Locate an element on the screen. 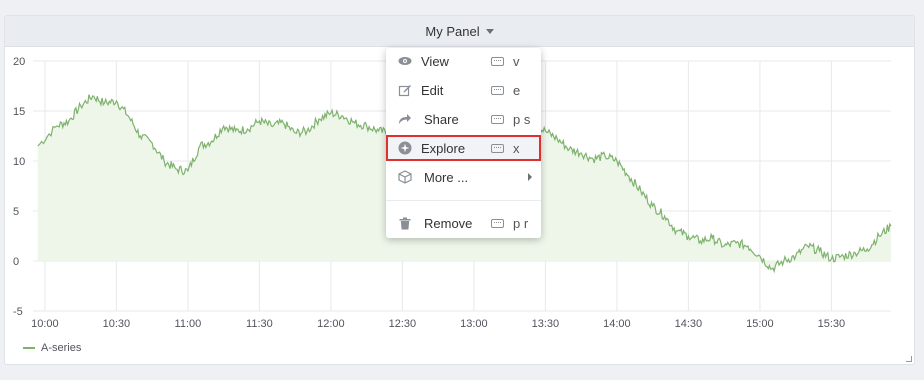 This screenshot has height=380, width=924. menu-item-label: Share is located at coordinates (441, 119).